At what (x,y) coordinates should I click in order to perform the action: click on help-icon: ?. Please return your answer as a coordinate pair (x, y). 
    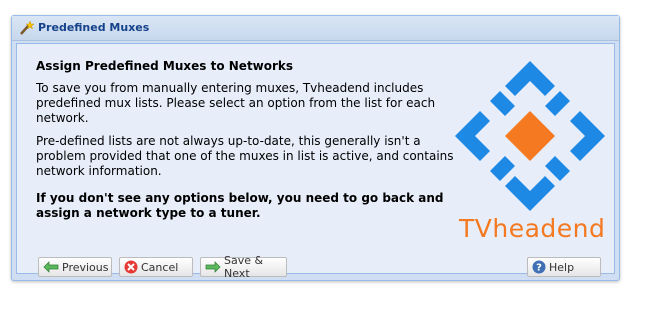
    Looking at the image, I should click on (539, 267).